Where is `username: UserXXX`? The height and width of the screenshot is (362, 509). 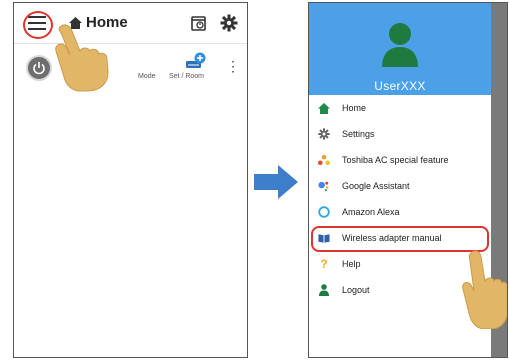
username: UserXXX is located at coordinates (400, 86).